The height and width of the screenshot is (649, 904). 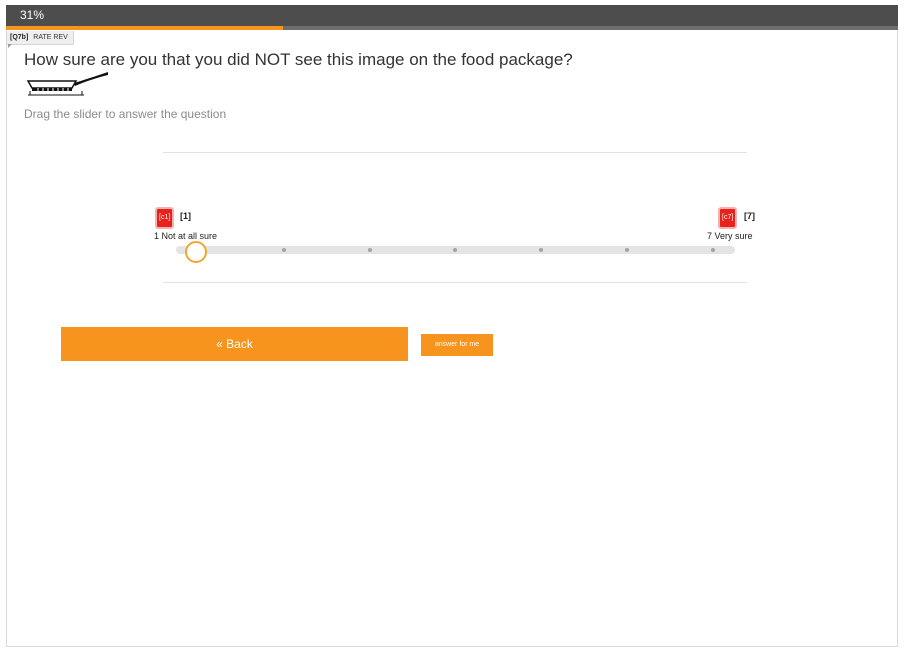 What do you see at coordinates (457, 345) in the screenshot?
I see `answer-for-me-button: answer for me` at bounding box center [457, 345].